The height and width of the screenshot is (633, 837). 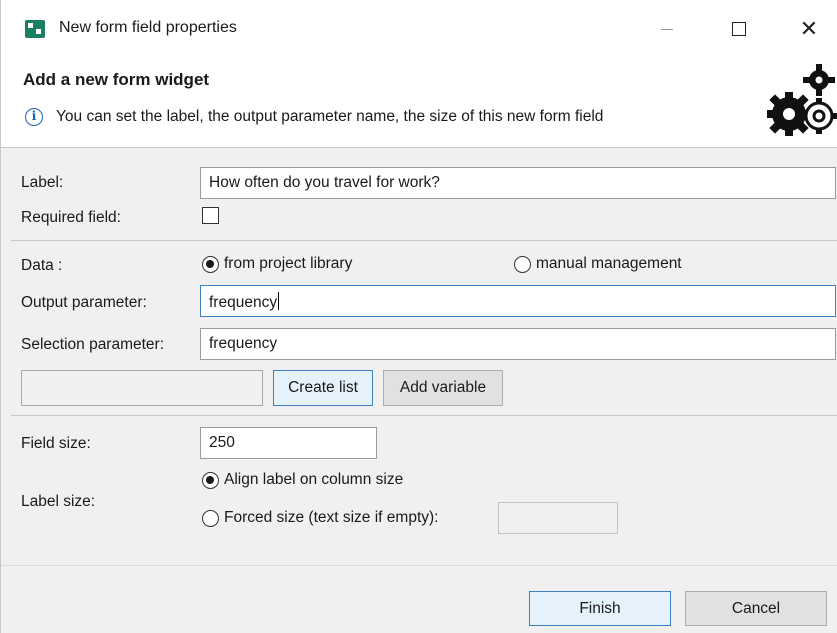 I want to click on output-parameter-caption: Output parameter:, so click(x=84, y=302).